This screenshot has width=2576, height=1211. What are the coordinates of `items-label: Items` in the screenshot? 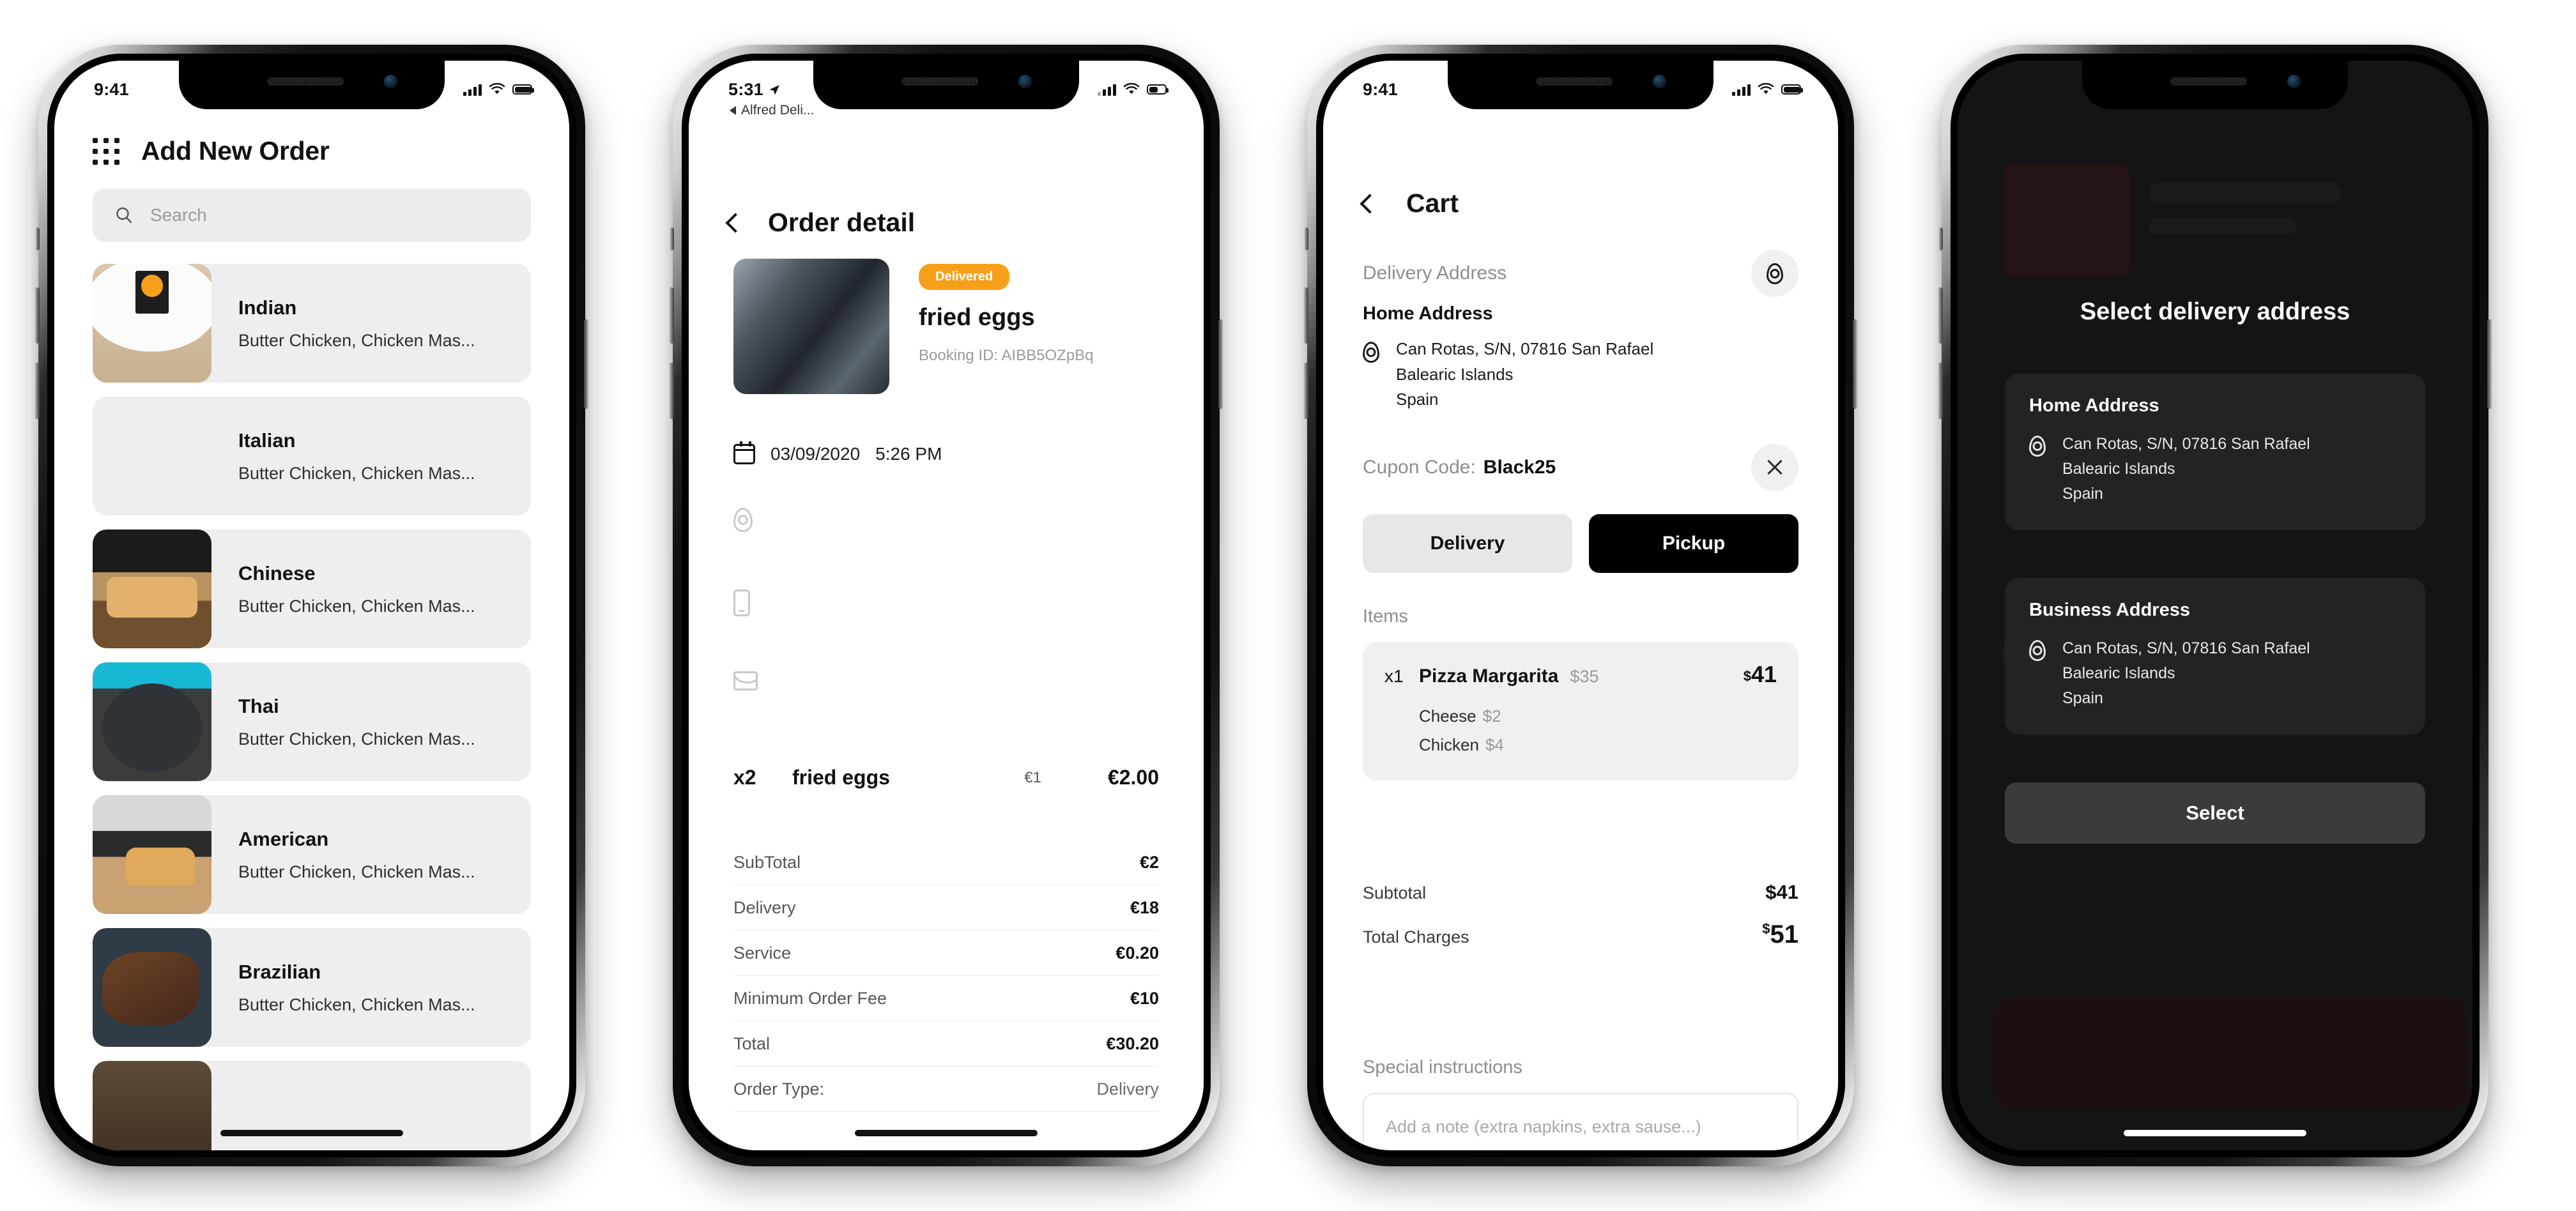 It's located at (1385, 616).